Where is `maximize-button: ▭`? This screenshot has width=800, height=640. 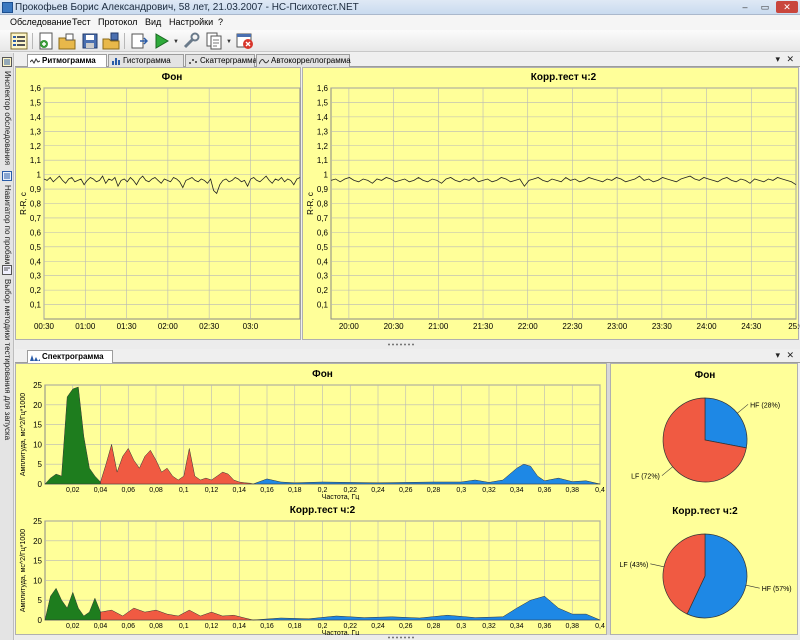 maximize-button: ▭ is located at coordinates (765, 7).